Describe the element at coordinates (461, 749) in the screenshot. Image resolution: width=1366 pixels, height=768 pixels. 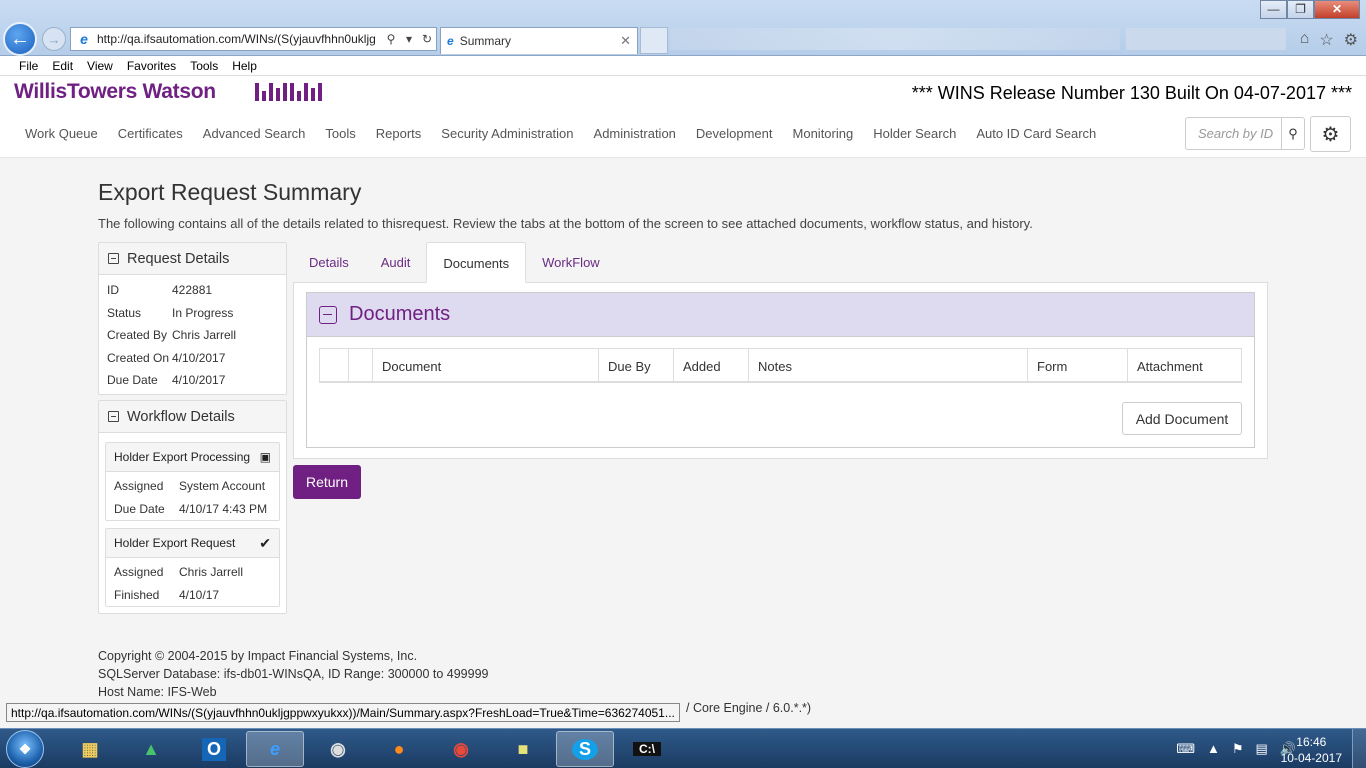
I see `chrome-icon: ◉` at that location.